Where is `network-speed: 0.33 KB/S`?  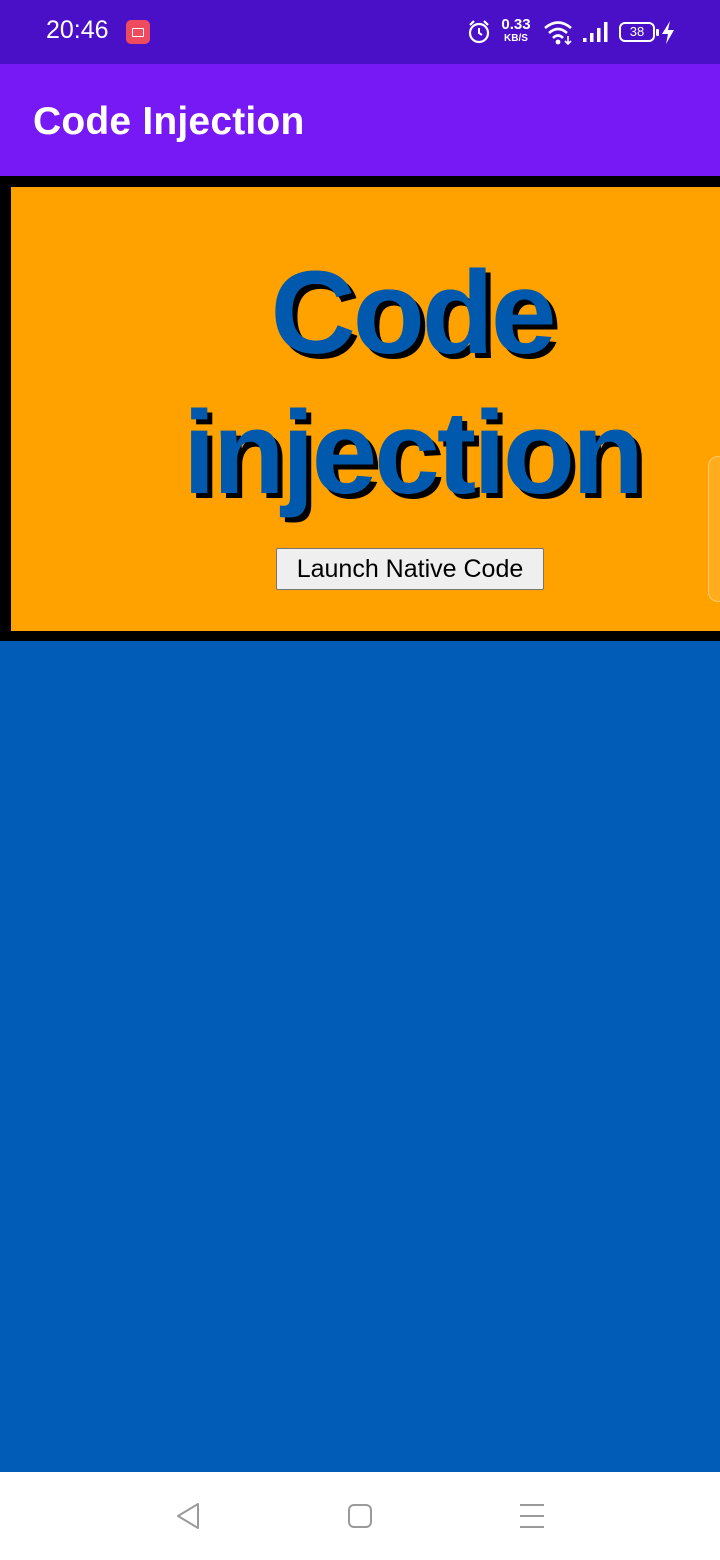
network-speed: 0.33 KB/S is located at coordinates (516, 32).